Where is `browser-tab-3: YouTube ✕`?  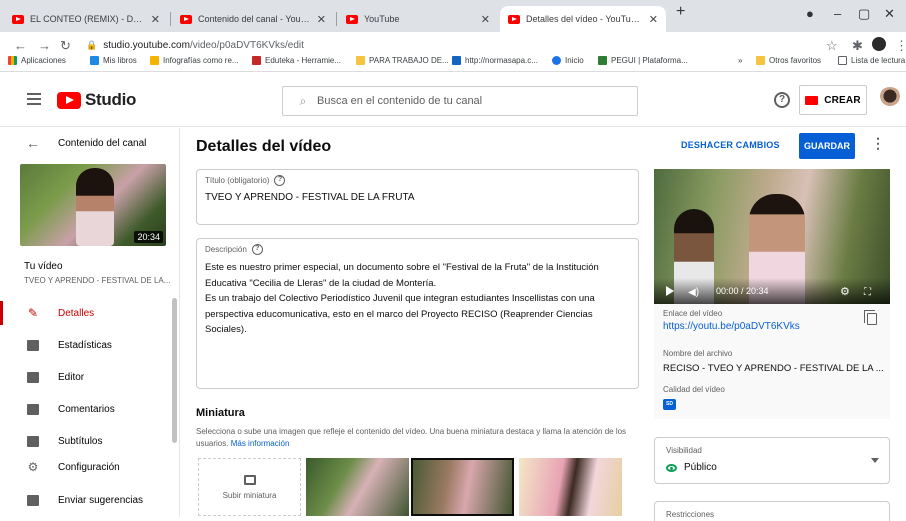 browser-tab-3: YouTube ✕ is located at coordinates (418, 19).